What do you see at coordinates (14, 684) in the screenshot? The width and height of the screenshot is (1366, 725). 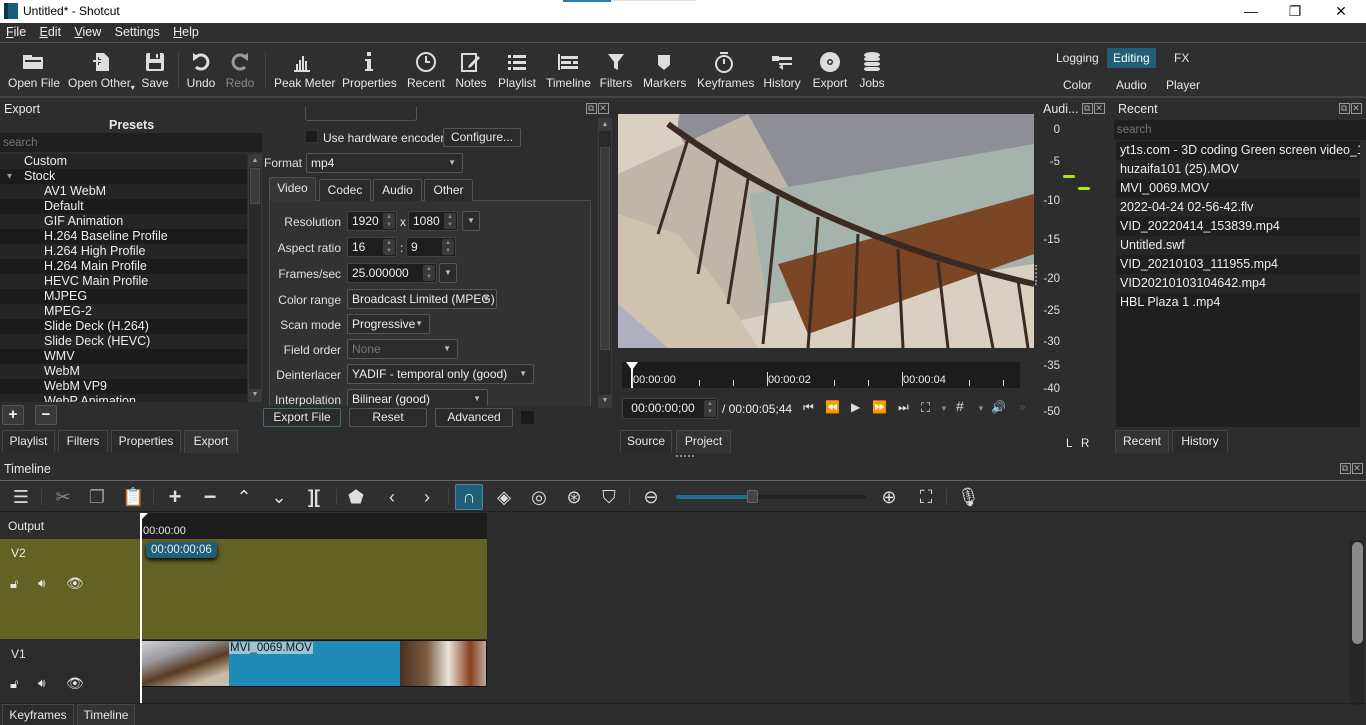 I see `lock-icon: 🔓︎` at bounding box center [14, 684].